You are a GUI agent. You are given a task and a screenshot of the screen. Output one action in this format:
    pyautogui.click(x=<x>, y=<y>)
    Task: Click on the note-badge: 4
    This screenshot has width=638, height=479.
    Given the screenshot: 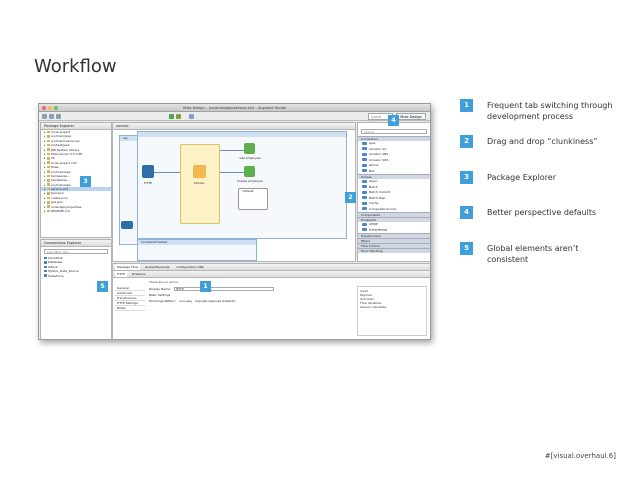 What is the action you would take?
    pyautogui.click(x=466, y=212)
    